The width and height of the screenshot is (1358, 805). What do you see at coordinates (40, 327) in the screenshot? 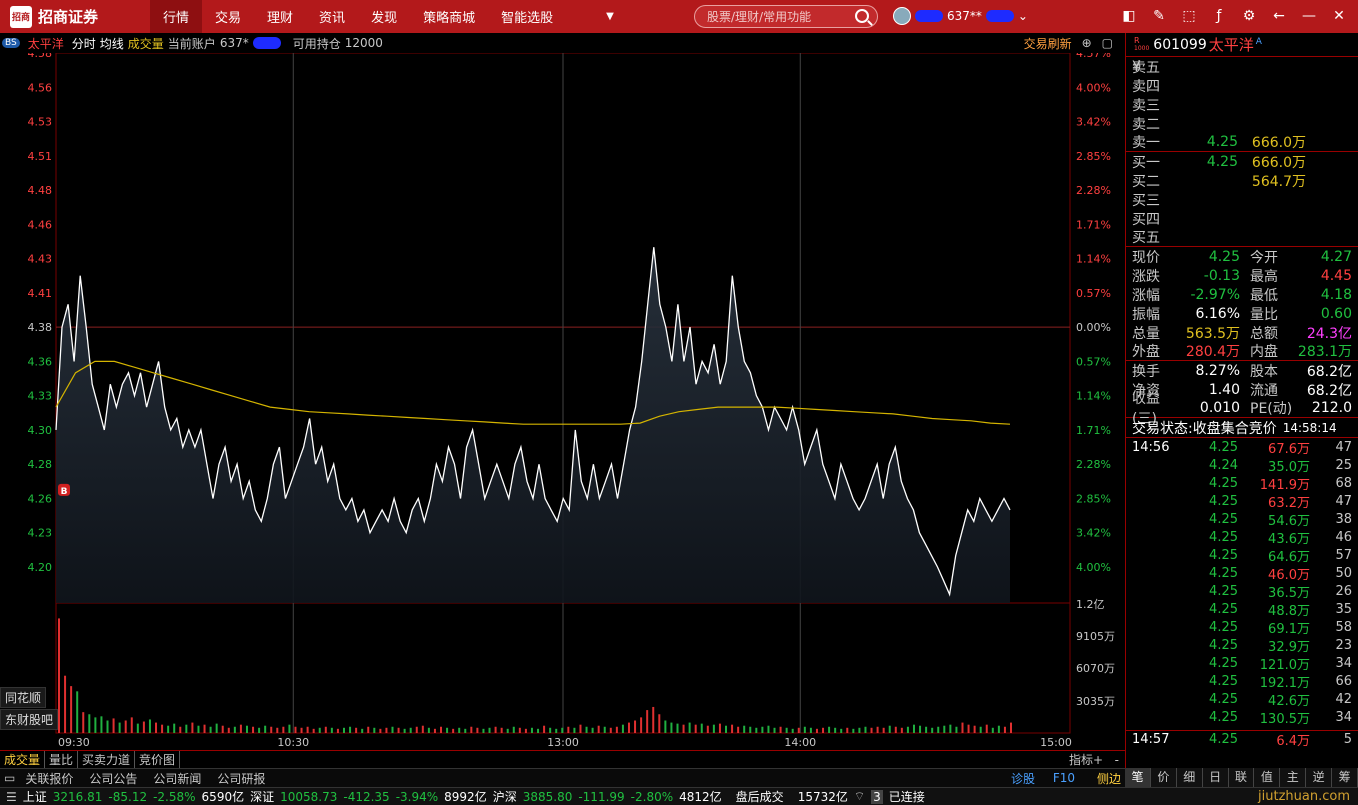
I see `y-tick-label: 4.38` at bounding box center [40, 327].